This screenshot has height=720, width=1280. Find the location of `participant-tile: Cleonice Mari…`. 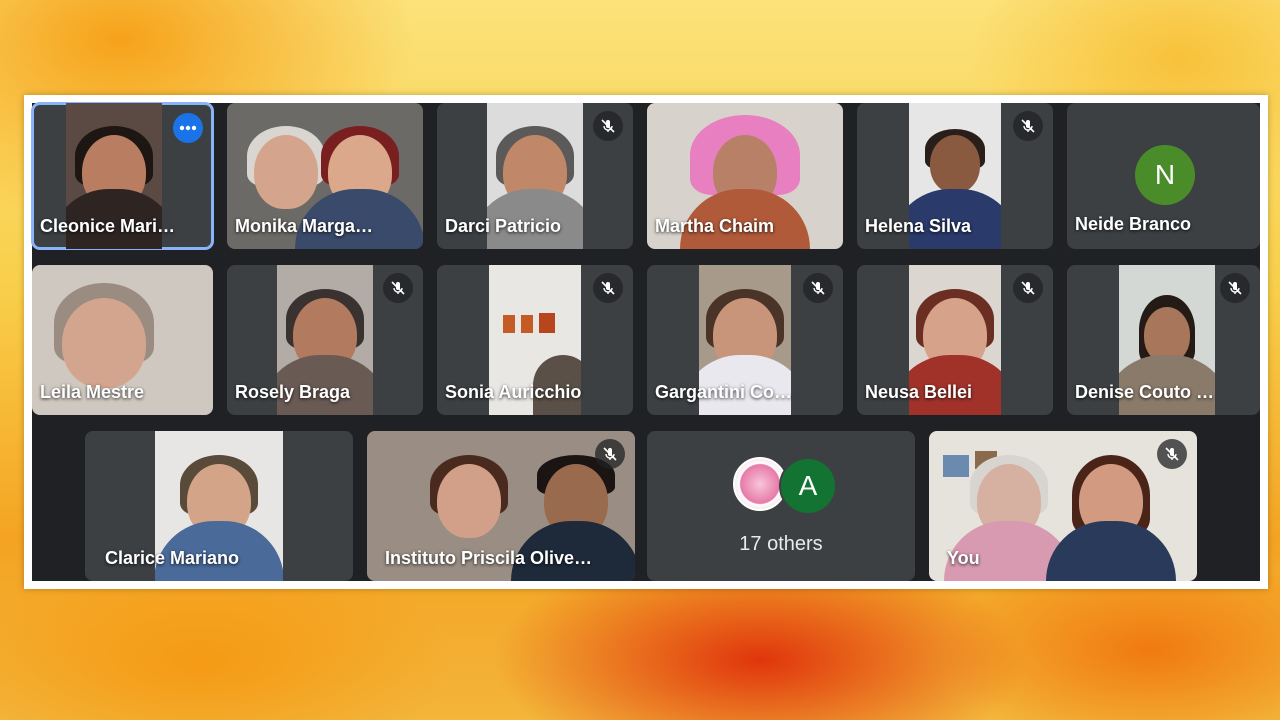

participant-tile: Cleonice Mari… is located at coordinates (122, 176).